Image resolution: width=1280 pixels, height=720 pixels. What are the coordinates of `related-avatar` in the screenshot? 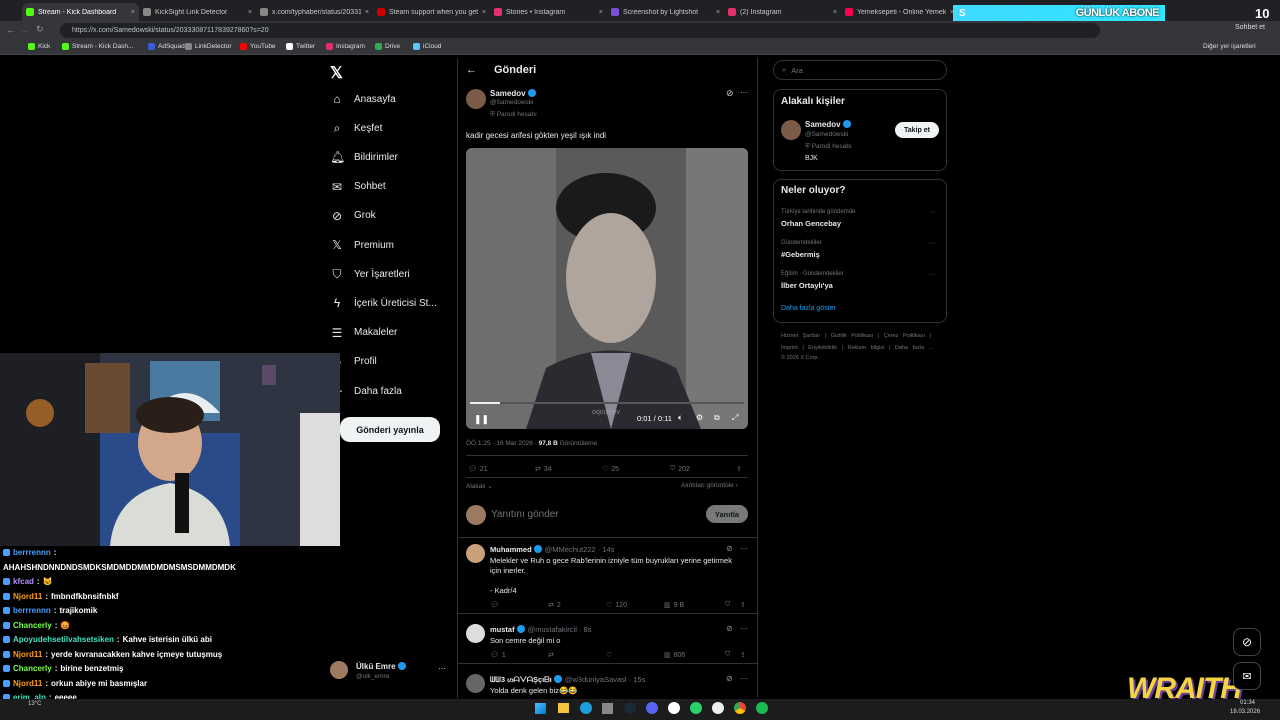 It's located at (791, 130).